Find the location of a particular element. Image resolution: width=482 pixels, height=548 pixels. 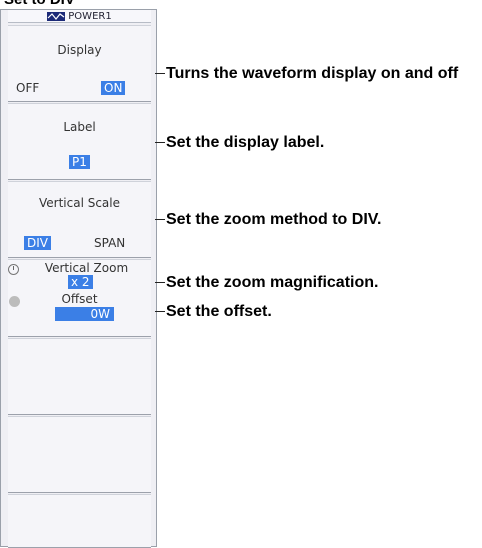

vertical-scale-title: Vertical Scale is located at coordinates (79, 203).